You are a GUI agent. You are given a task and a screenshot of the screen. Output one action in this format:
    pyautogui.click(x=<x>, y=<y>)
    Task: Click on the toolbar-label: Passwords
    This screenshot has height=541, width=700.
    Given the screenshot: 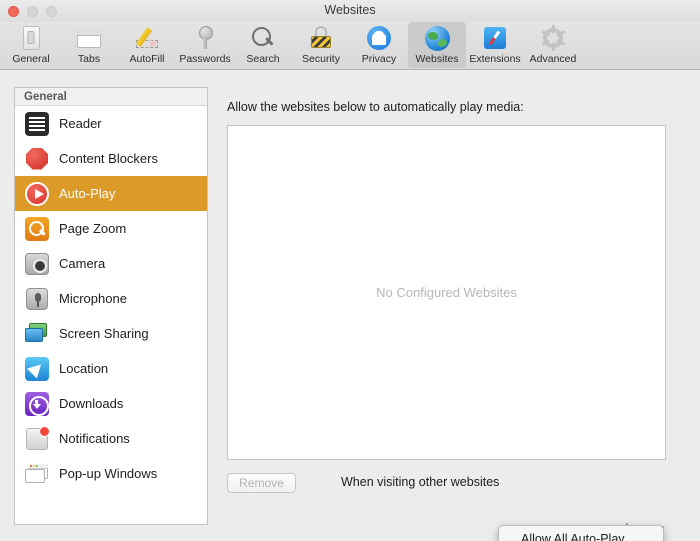 What is the action you would take?
    pyautogui.click(x=205, y=59)
    